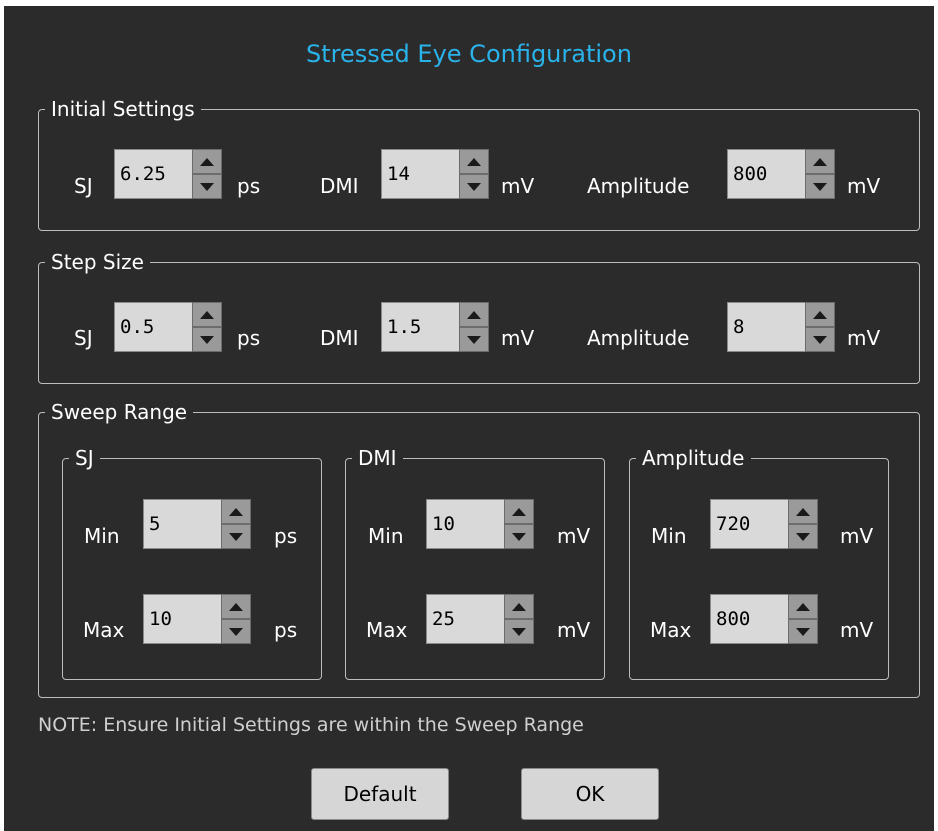 This screenshot has width=938, height=831. Describe the element at coordinates (83, 186) in the screenshot. I see `initial-sj-label: SJ` at that location.